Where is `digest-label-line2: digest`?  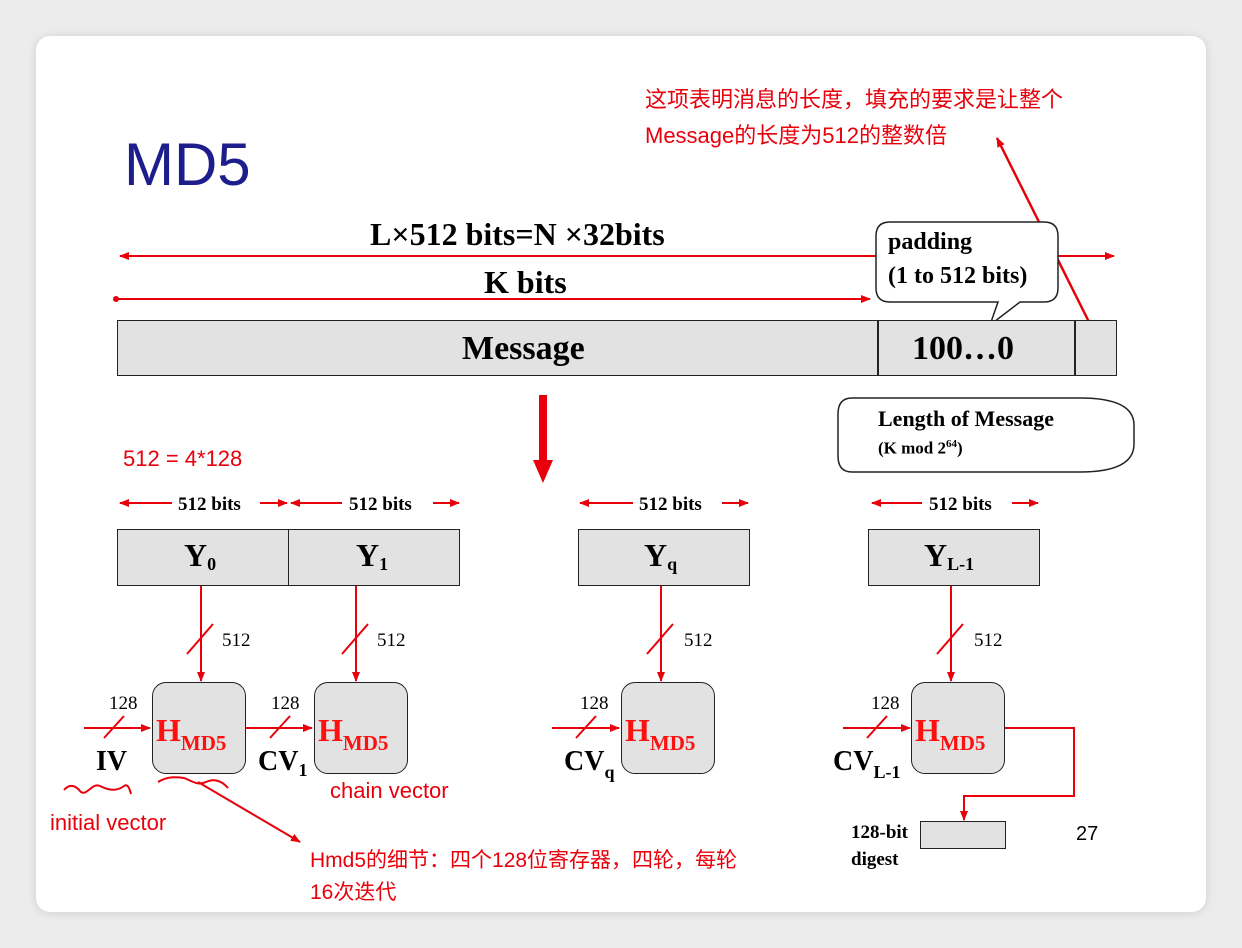 digest-label-line2: digest is located at coordinates (875, 859).